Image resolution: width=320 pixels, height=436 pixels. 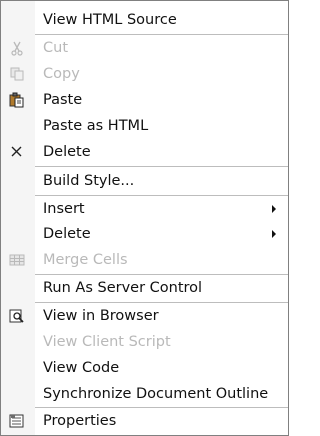 I want to click on menu-item-merge-cells: Merge Cells, so click(x=144, y=260).